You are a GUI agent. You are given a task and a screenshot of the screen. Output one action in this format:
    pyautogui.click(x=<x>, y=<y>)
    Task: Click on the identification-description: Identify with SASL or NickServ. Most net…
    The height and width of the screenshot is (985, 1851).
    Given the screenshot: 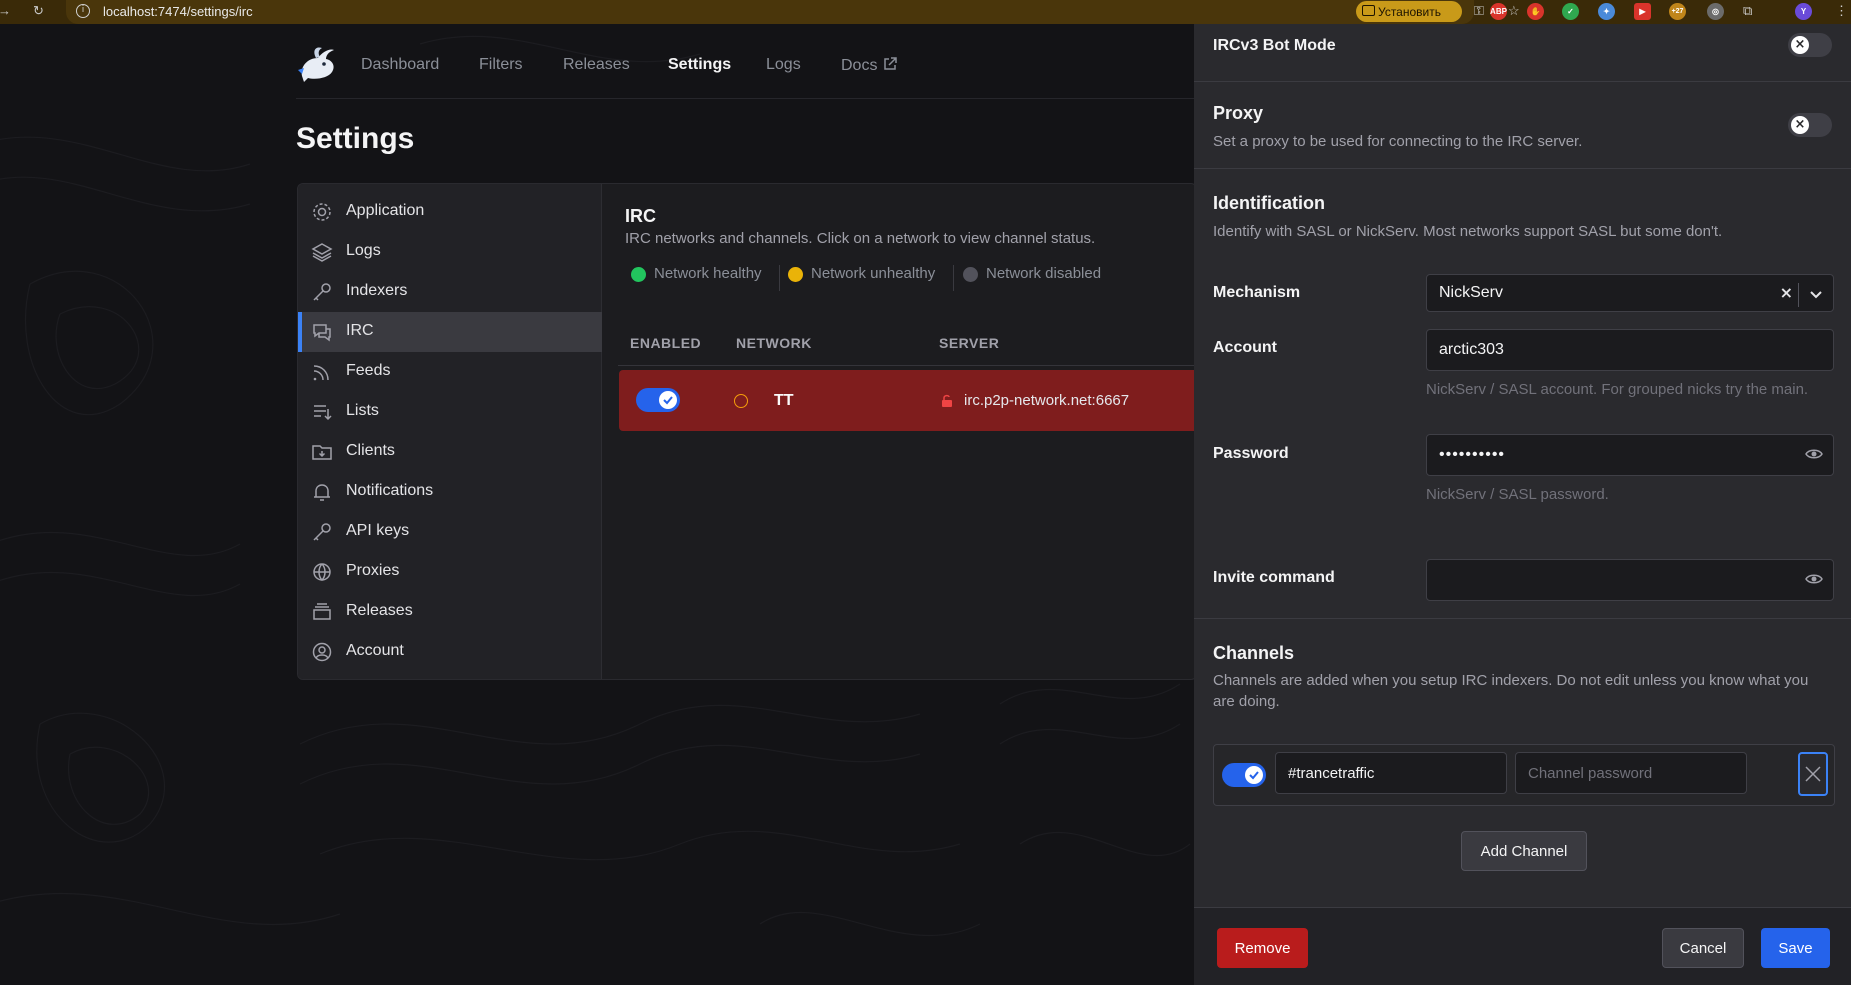 What is the action you would take?
    pyautogui.click(x=1468, y=231)
    